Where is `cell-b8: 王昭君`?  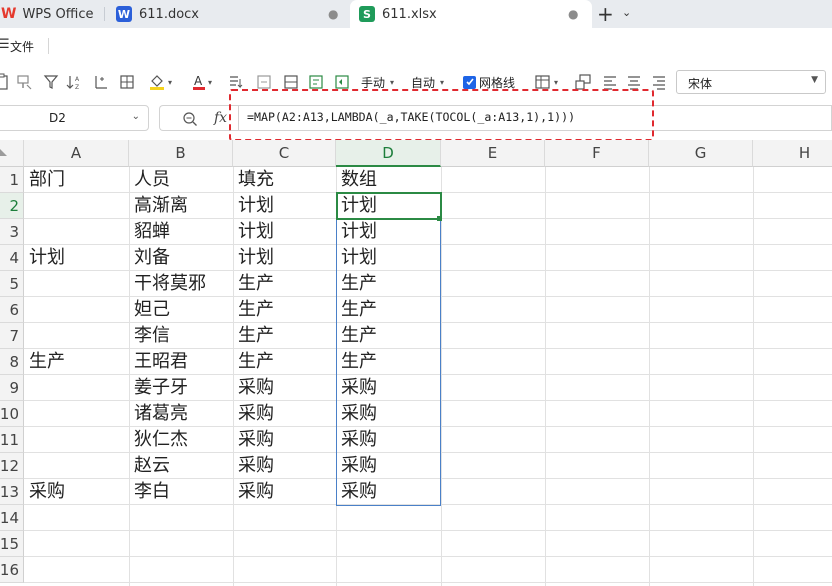 cell-b8: 王昭君 is located at coordinates (181, 362).